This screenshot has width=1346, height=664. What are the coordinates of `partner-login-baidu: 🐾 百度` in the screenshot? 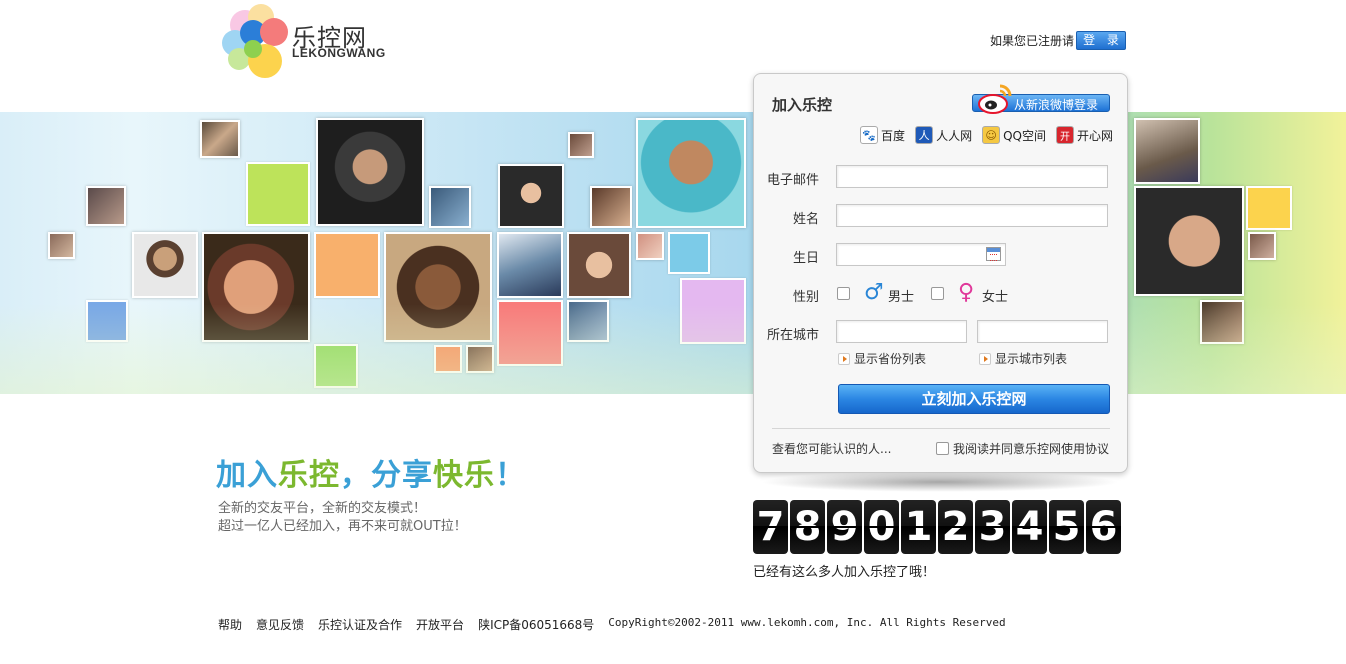 It's located at (882, 135).